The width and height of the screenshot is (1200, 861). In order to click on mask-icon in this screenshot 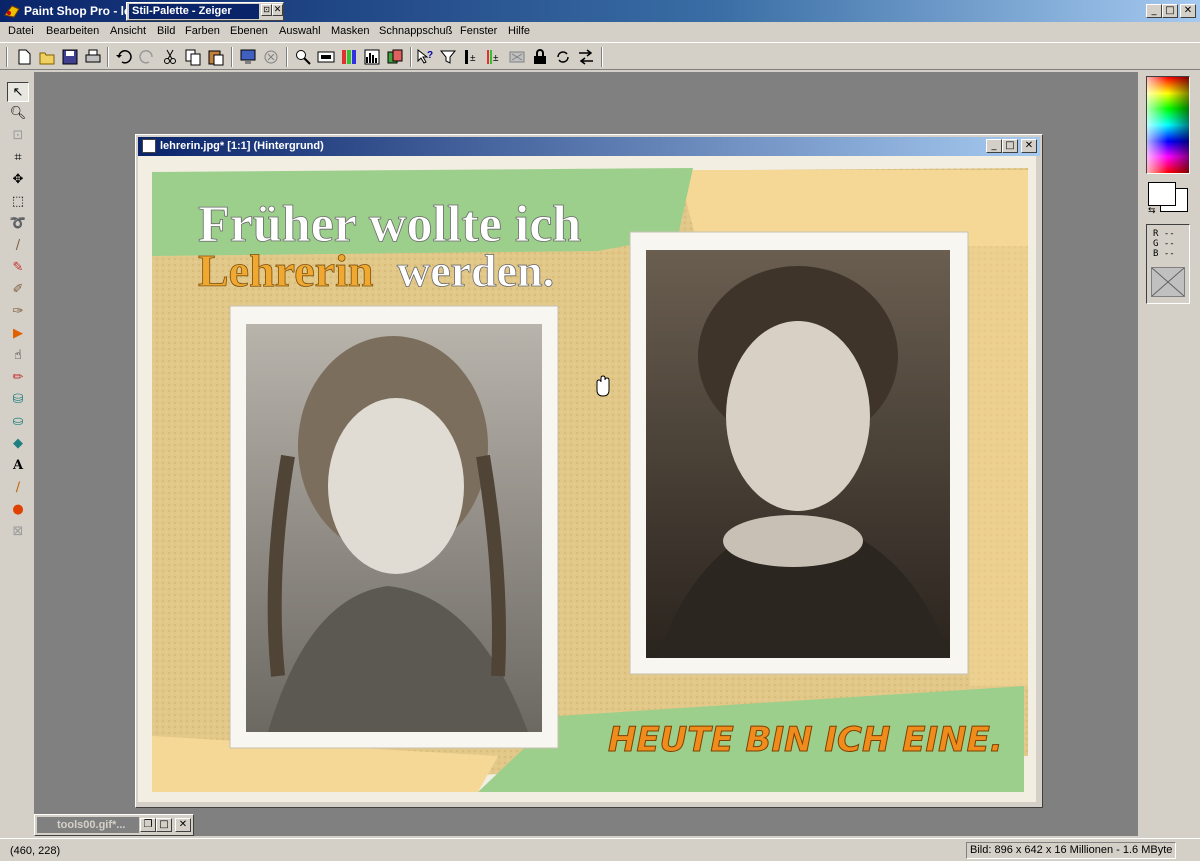, I will do `click(517, 57)`.